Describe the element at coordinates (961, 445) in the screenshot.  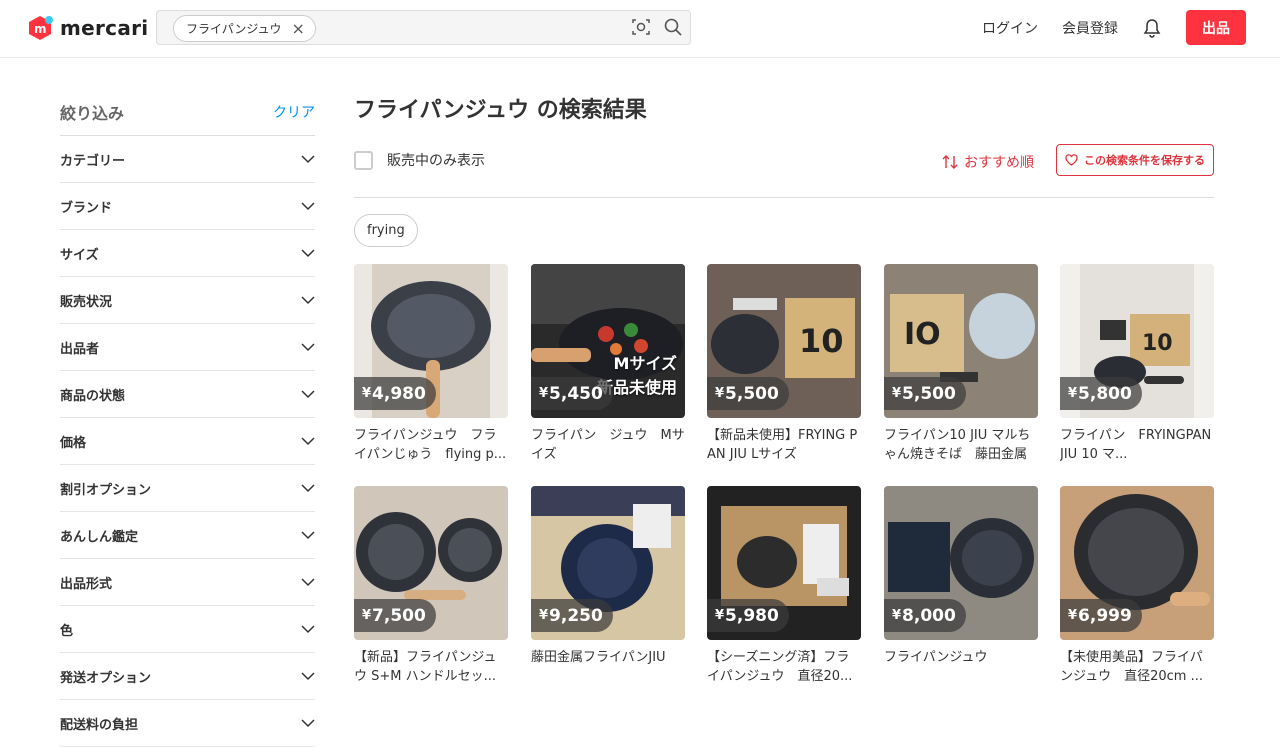
I see `item-title: フライパン10 JIU マルちゃん焼きそば 藤田金属` at that location.